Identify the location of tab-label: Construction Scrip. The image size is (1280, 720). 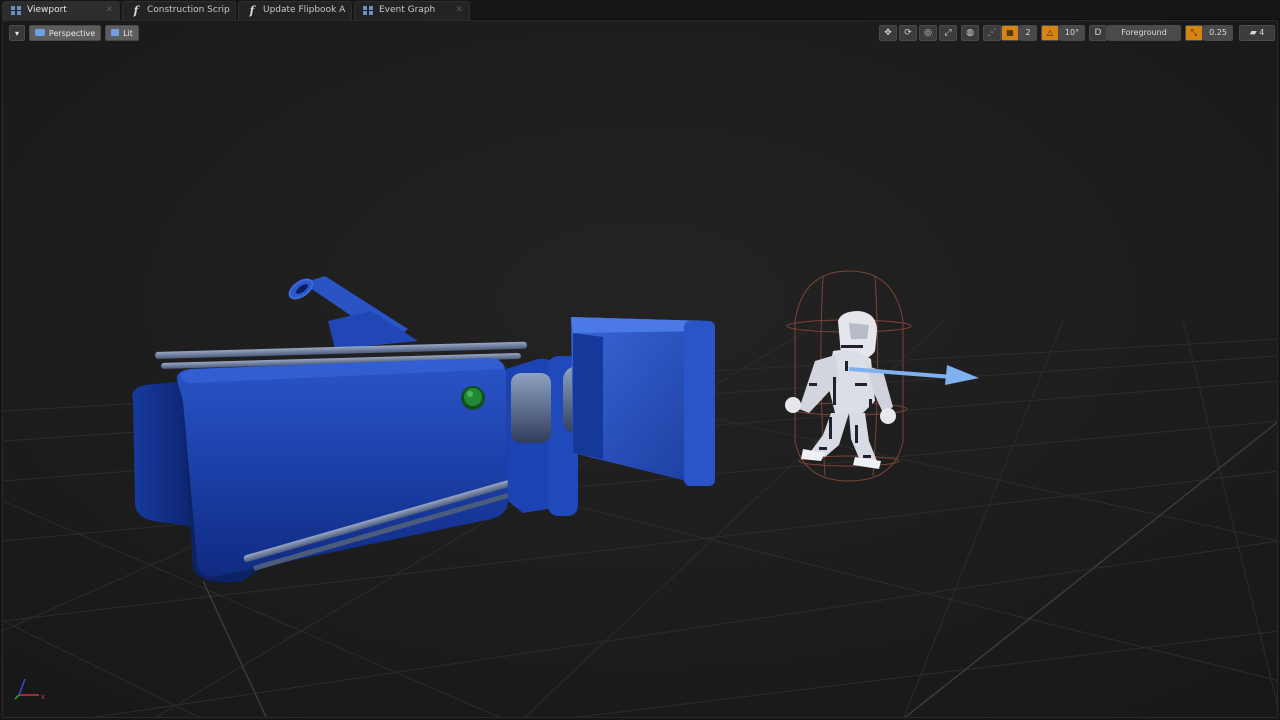
(188, 10).